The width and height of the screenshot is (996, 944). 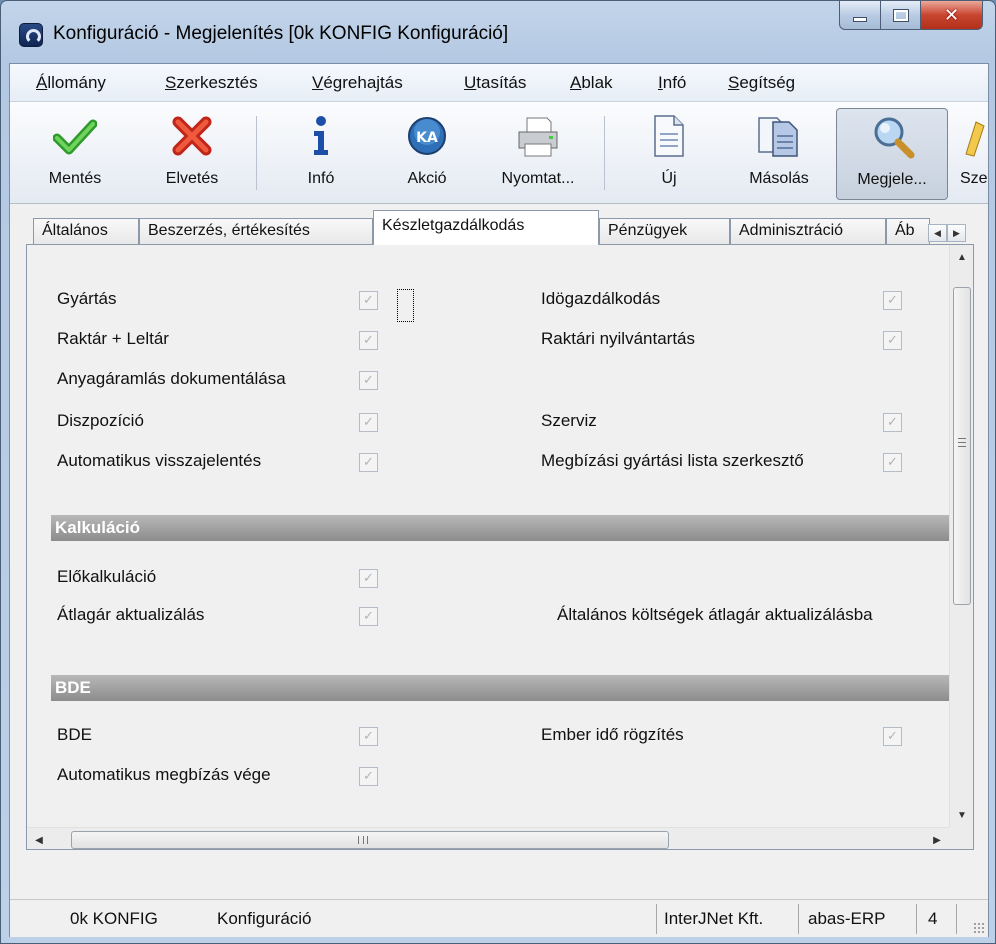 I want to click on menu-ablak: Ablak, so click(x=591, y=83).